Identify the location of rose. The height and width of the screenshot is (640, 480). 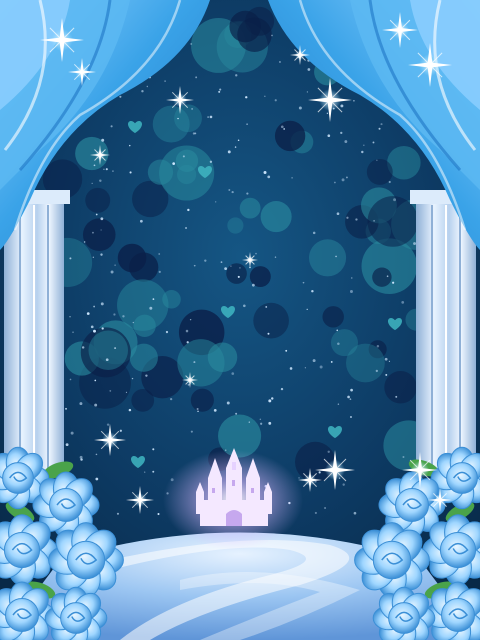
(392, 560).